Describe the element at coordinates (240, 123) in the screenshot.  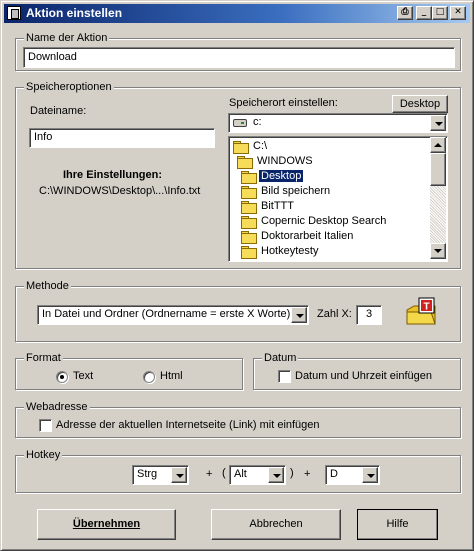
I see `drive-icon` at that location.